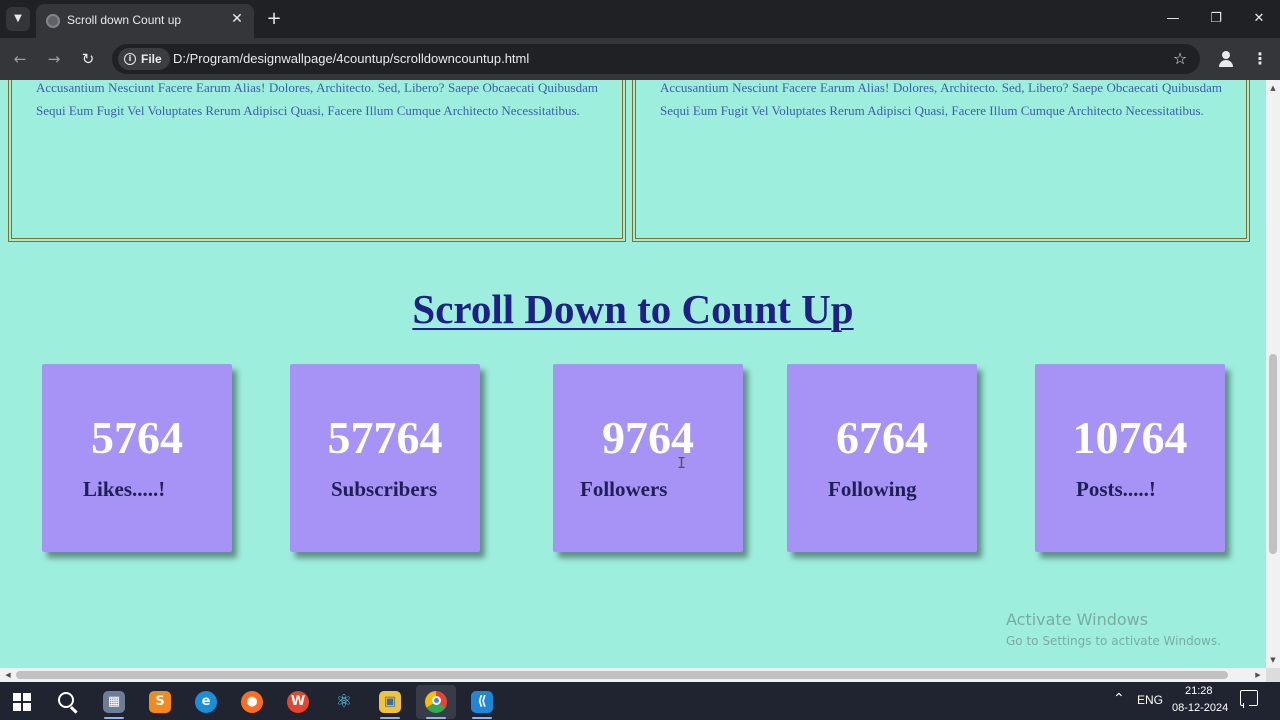 The image size is (1280, 720). Describe the element at coordinates (22, 702) in the screenshot. I see `start-icon` at that location.